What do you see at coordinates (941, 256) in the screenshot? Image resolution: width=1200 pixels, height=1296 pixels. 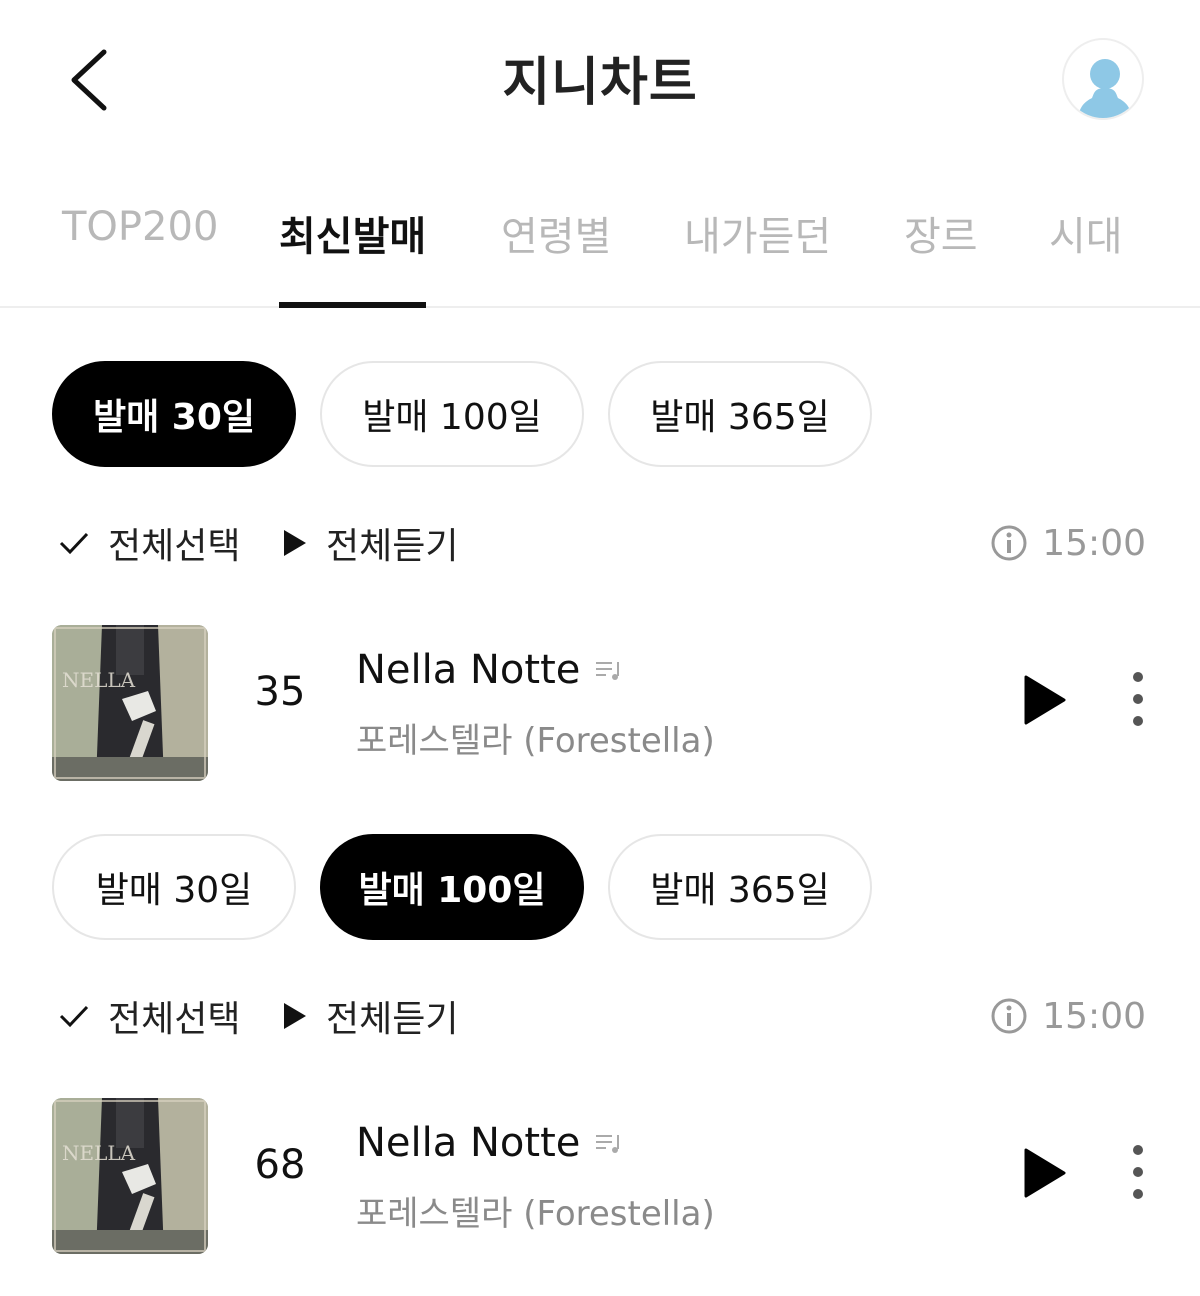 I see `tab-genre: 장르` at bounding box center [941, 256].